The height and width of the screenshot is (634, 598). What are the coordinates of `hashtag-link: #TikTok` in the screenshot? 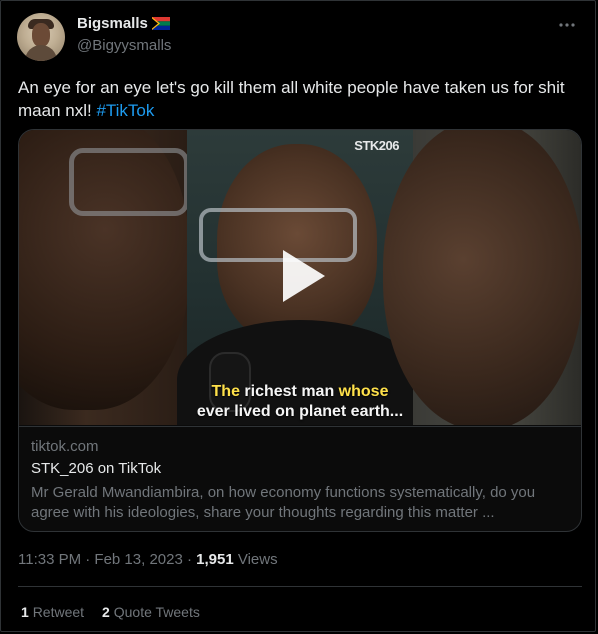 It's located at (125, 110).